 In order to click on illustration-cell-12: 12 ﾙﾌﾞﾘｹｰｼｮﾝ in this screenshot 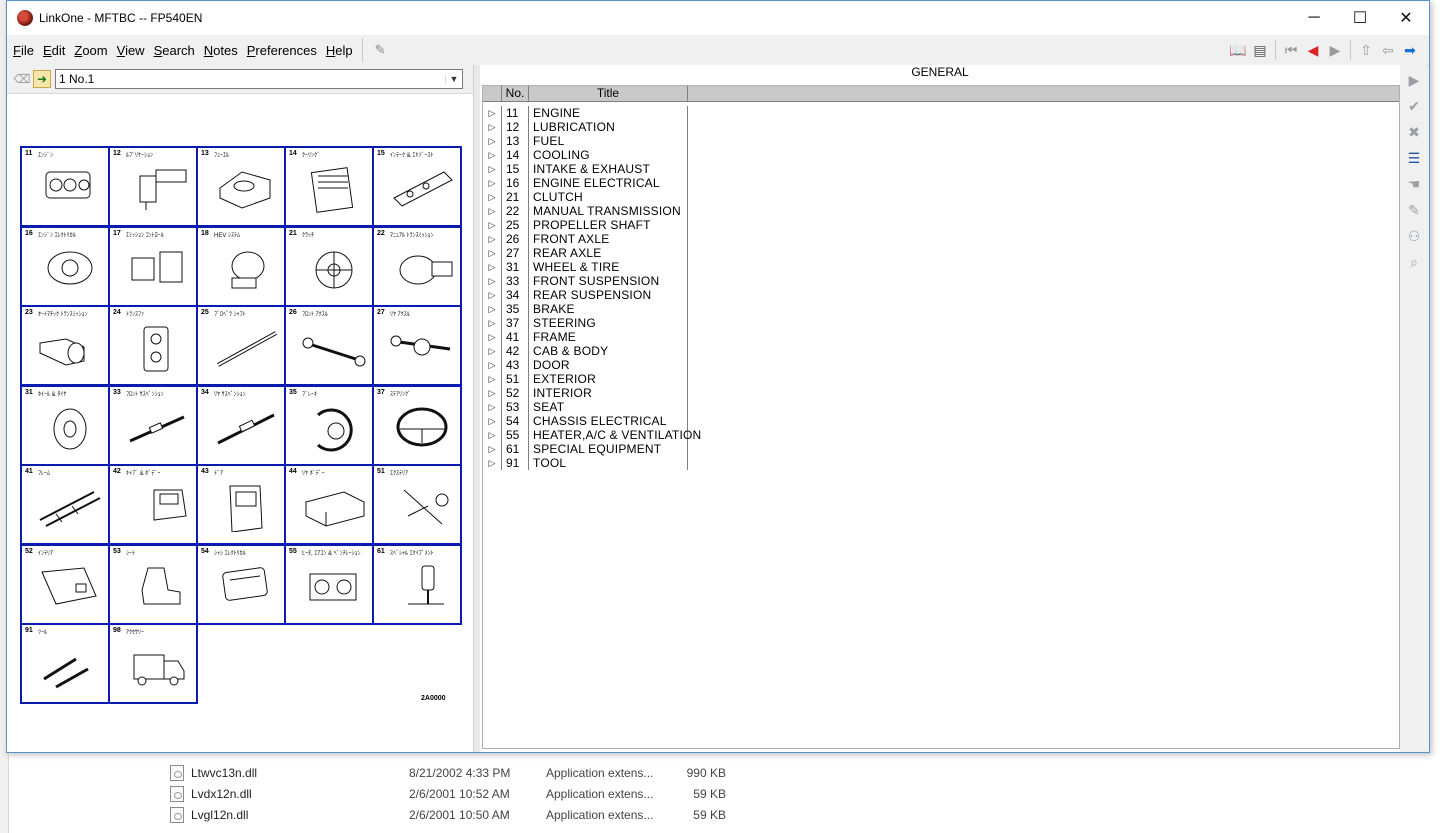, I will do `click(153, 186)`.